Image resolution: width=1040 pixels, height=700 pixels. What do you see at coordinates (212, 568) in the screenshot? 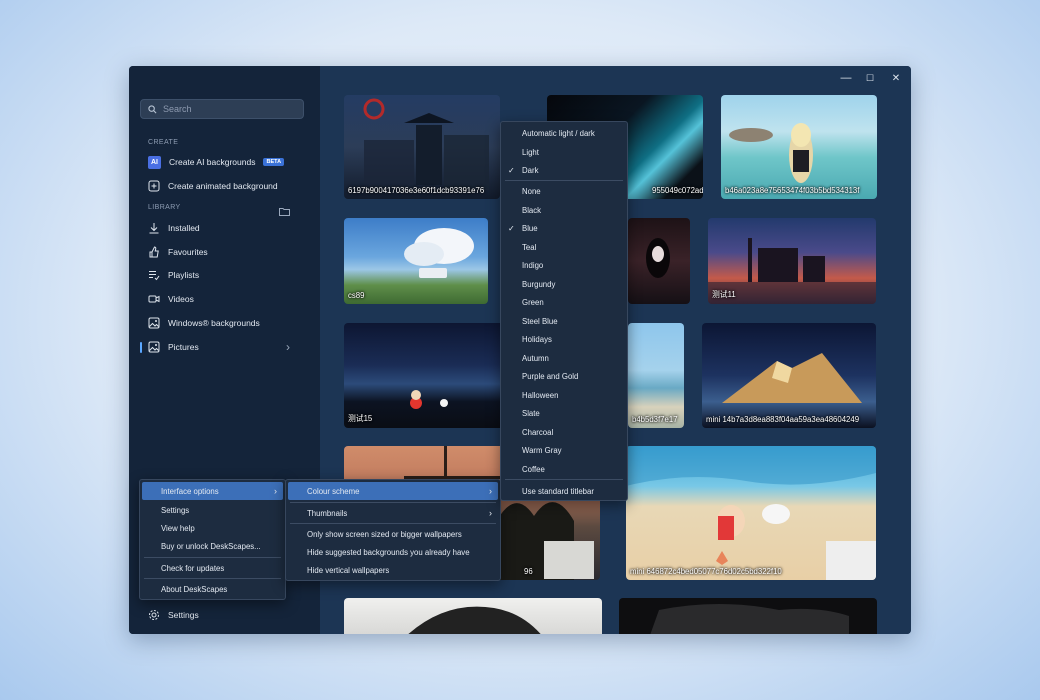
I see `menu-item-check-updates: Check for updates` at bounding box center [212, 568].